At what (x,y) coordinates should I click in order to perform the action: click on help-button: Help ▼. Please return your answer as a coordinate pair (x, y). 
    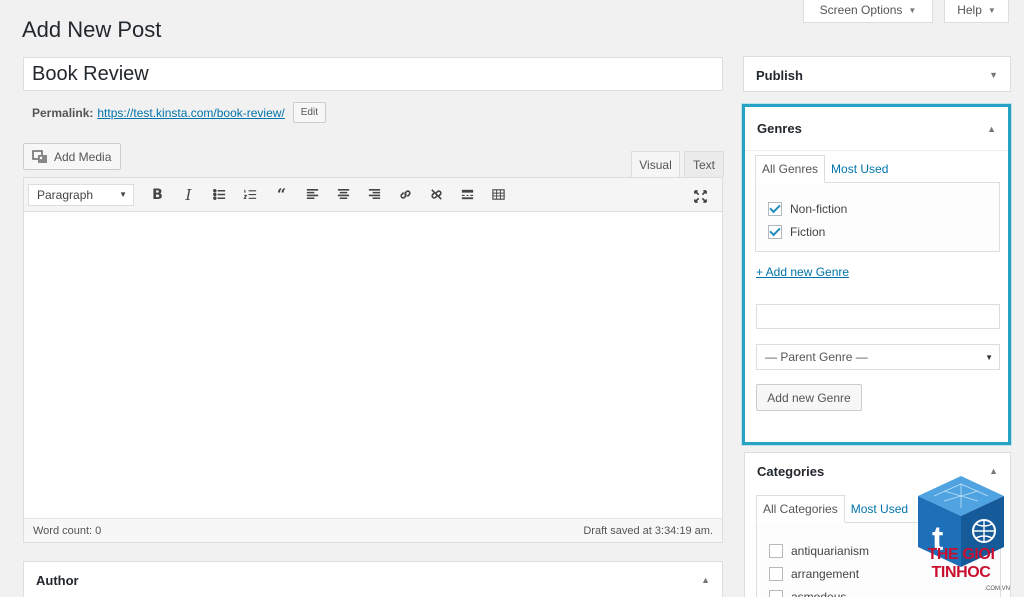
    Looking at the image, I should click on (976, 11).